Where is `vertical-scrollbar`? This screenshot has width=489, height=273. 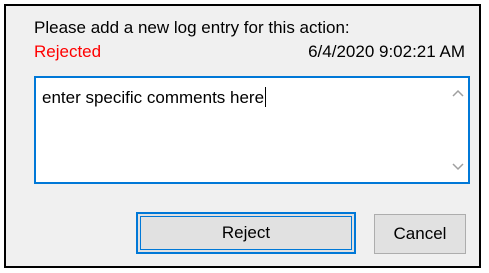 vertical-scrollbar is located at coordinates (458, 130).